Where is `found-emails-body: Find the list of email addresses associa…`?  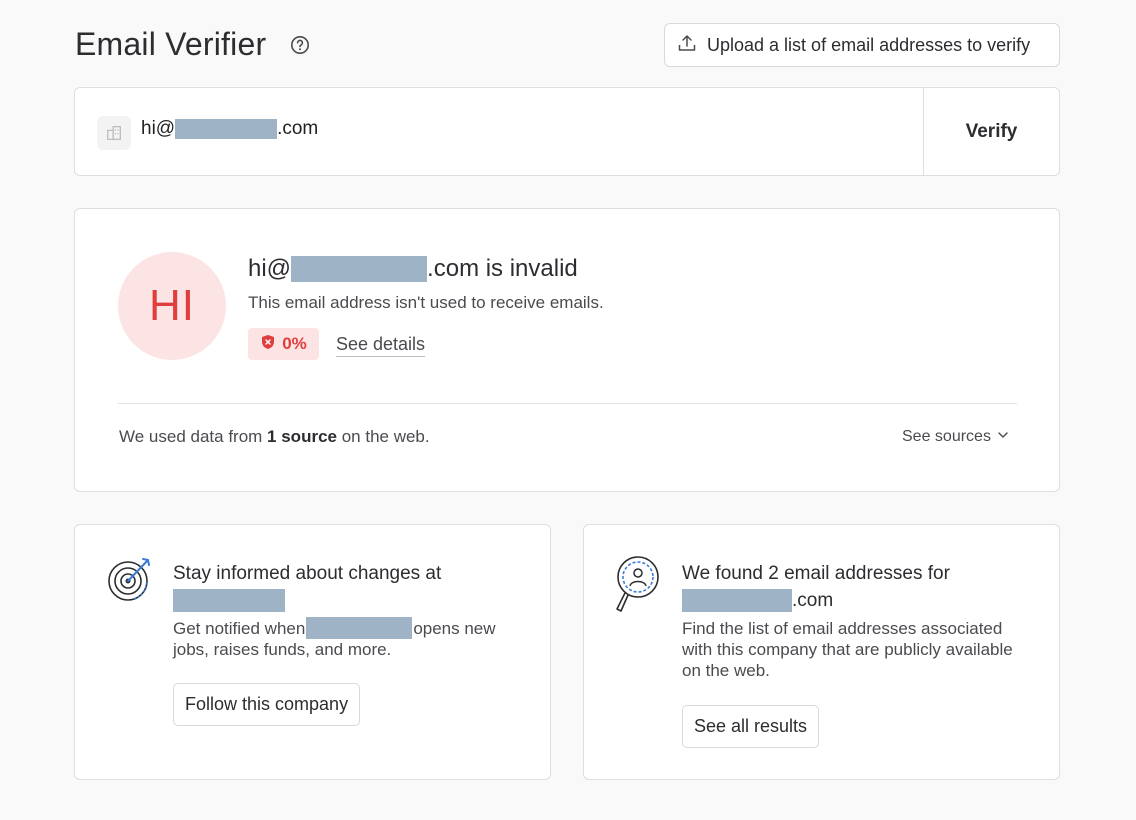
found-emails-body: Find the list of email addresses associa… is located at coordinates (847, 649).